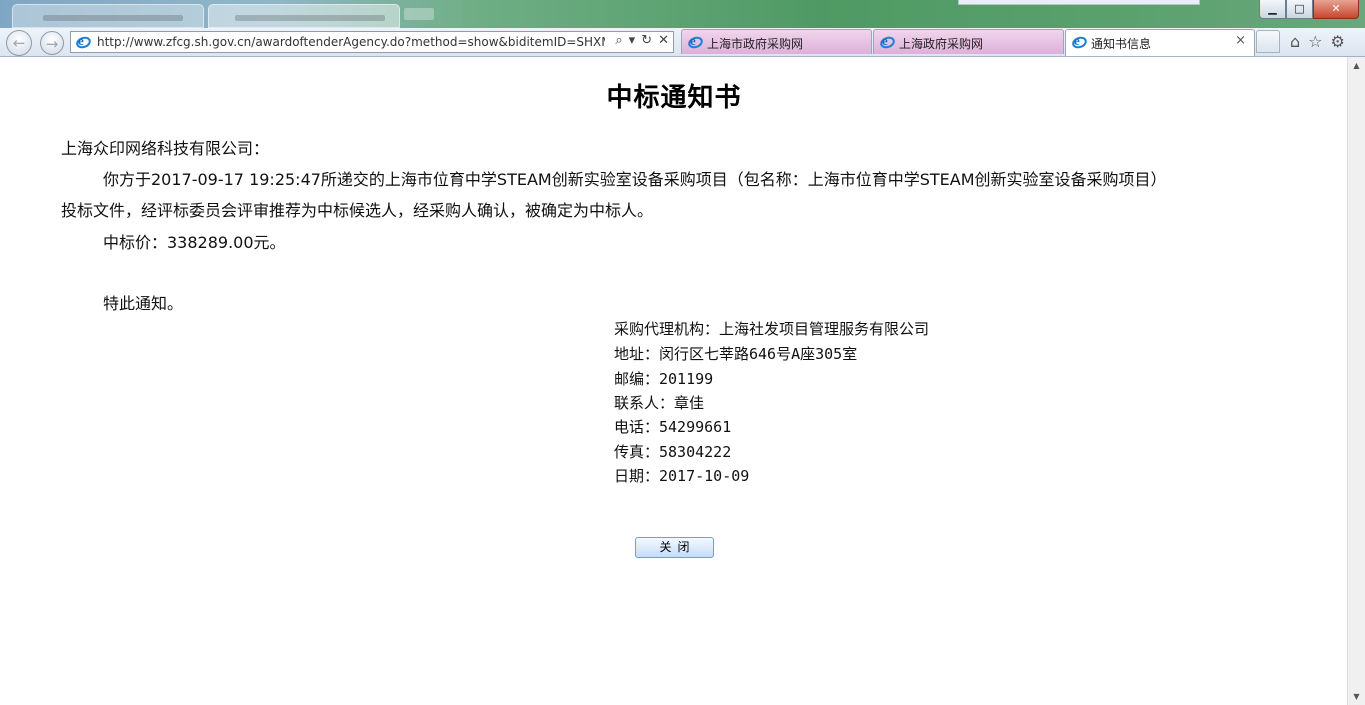  I want to click on back-button: ←, so click(19, 43).